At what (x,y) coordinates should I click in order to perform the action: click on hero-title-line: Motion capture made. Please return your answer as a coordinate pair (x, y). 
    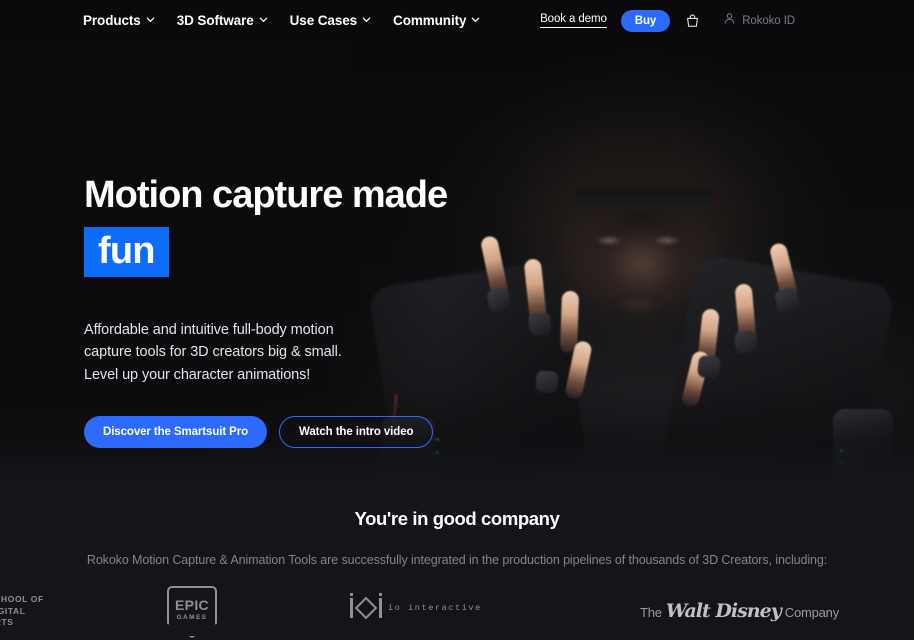
    Looking at the image, I should click on (266, 195).